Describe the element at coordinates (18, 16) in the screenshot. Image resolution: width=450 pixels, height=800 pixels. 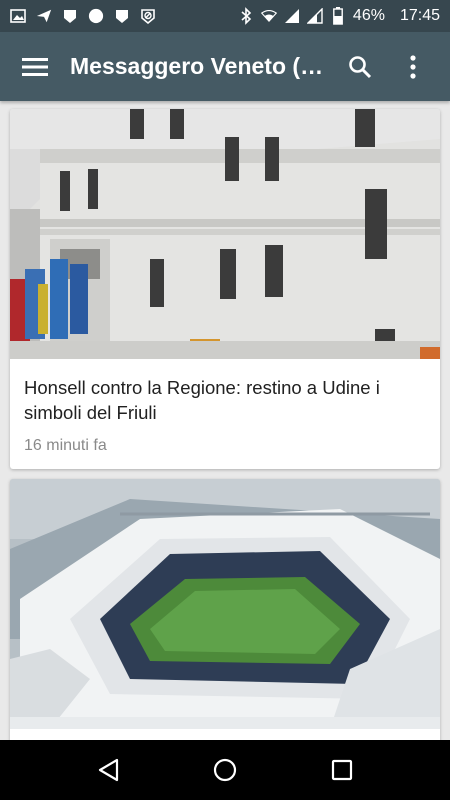
I see `image-notification-icon` at that location.